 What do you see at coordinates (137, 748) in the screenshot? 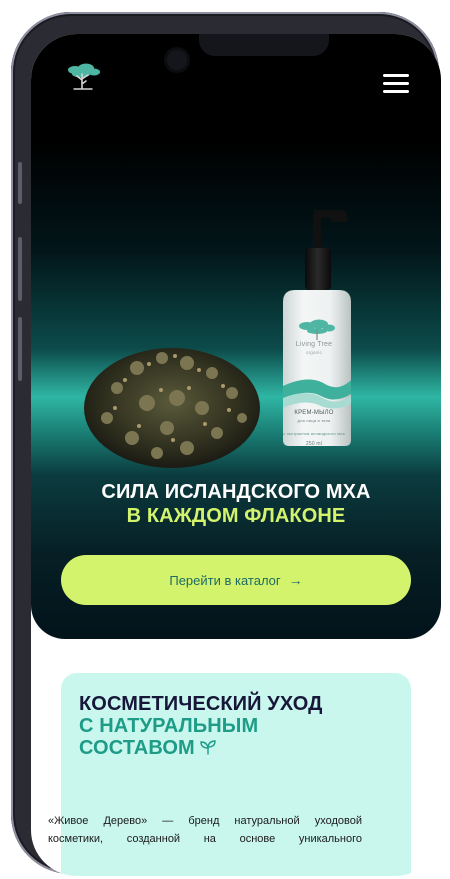
I see `about-title-line3: СОСТАВОМ` at bounding box center [137, 748].